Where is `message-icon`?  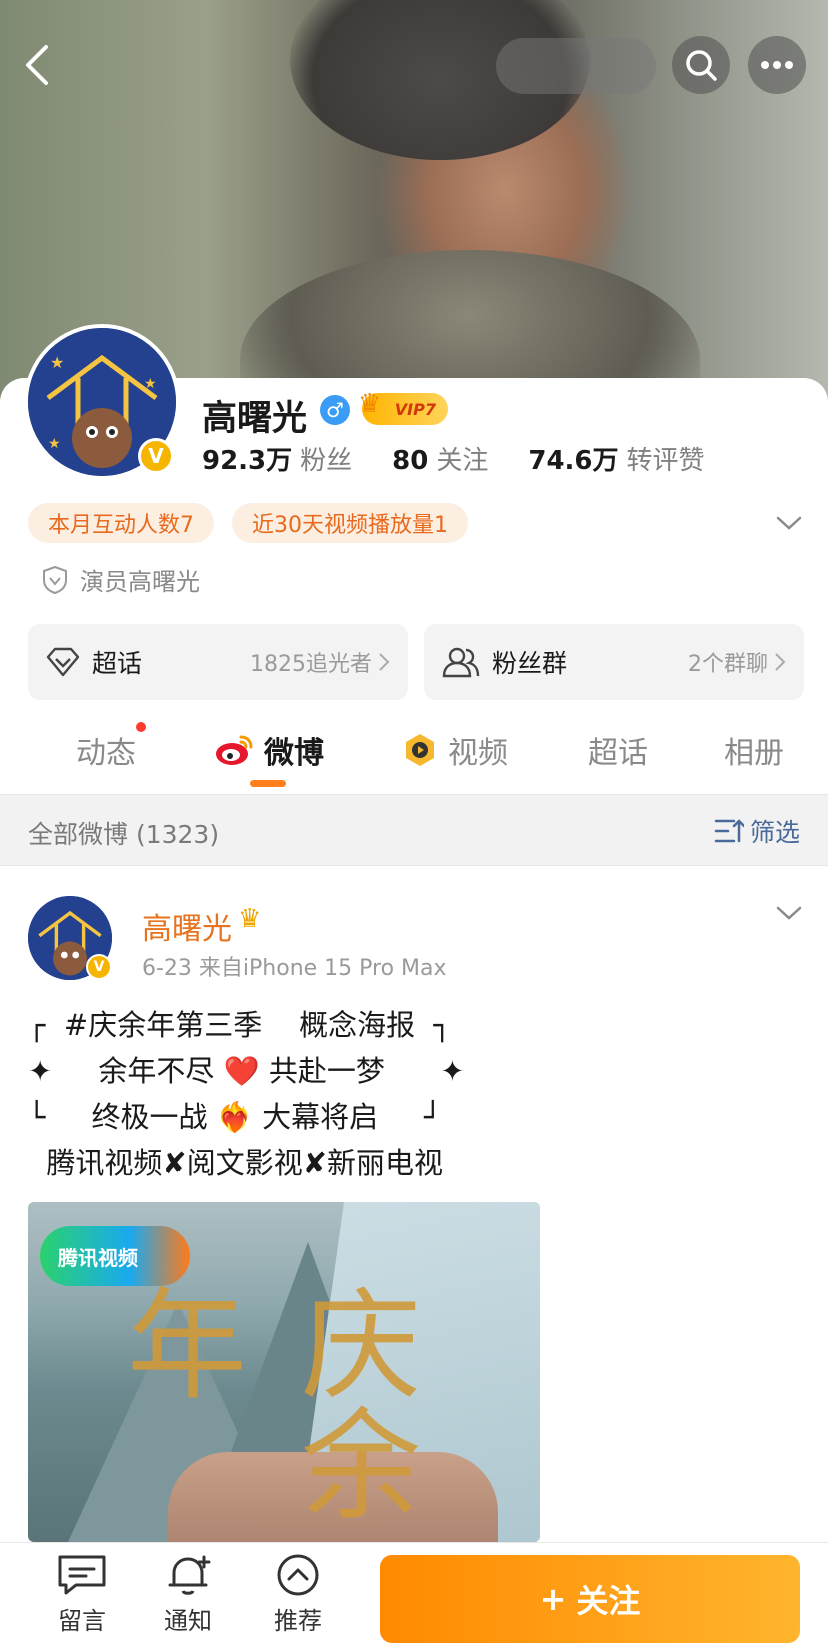
message-icon is located at coordinates (82, 1575).